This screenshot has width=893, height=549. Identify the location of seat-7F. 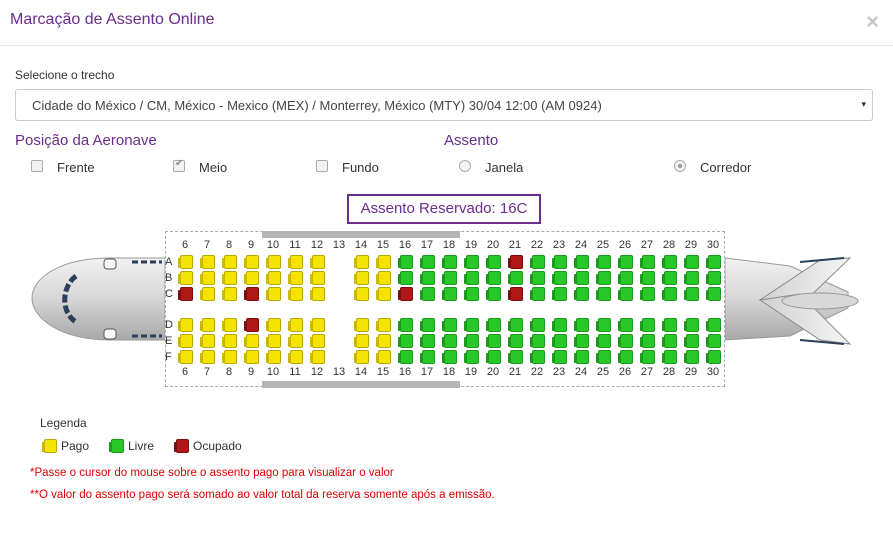
(207, 357).